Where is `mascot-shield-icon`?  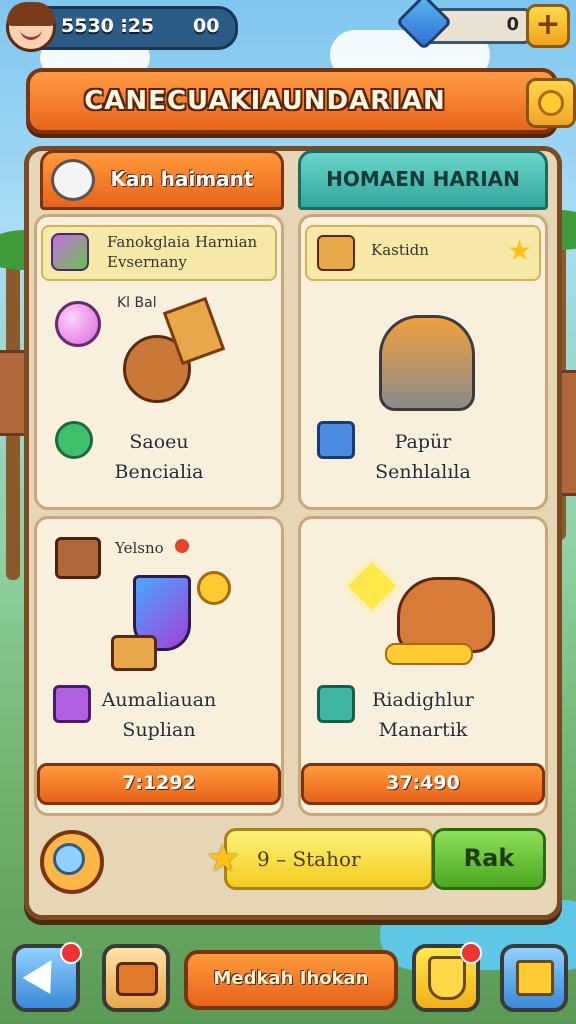
mascot-shield-icon is located at coordinates (447, 978).